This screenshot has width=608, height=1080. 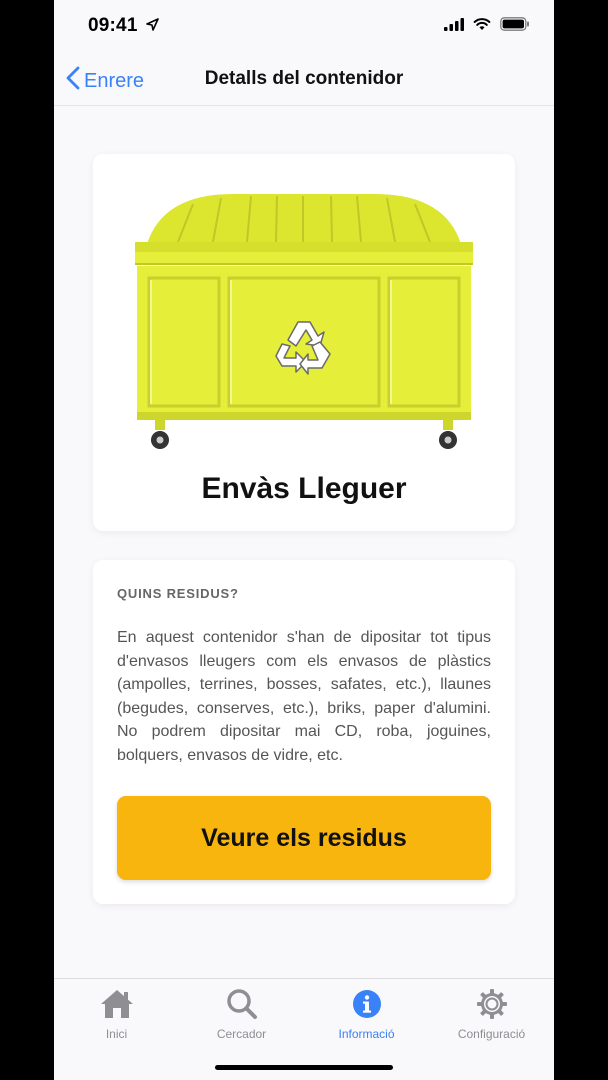 I want to click on tab-label: Informació, so click(x=366, y=1034).